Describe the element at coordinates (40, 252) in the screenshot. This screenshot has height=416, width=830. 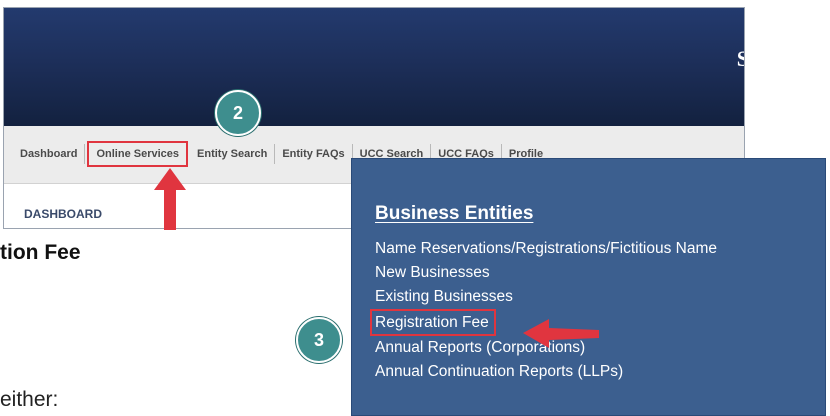
I see `document-heading: tion Fee` at that location.